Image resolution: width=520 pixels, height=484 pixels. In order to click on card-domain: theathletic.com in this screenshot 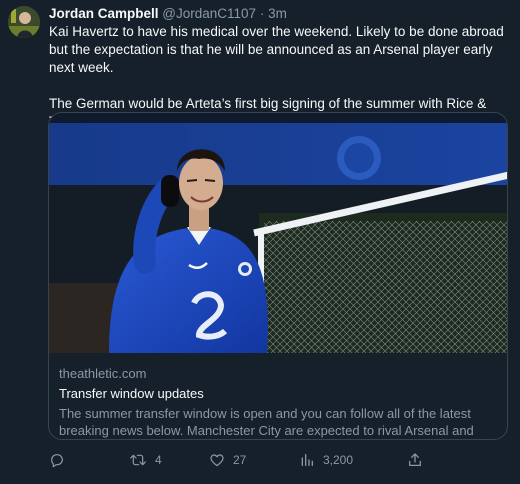, I will do `click(103, 373)`.